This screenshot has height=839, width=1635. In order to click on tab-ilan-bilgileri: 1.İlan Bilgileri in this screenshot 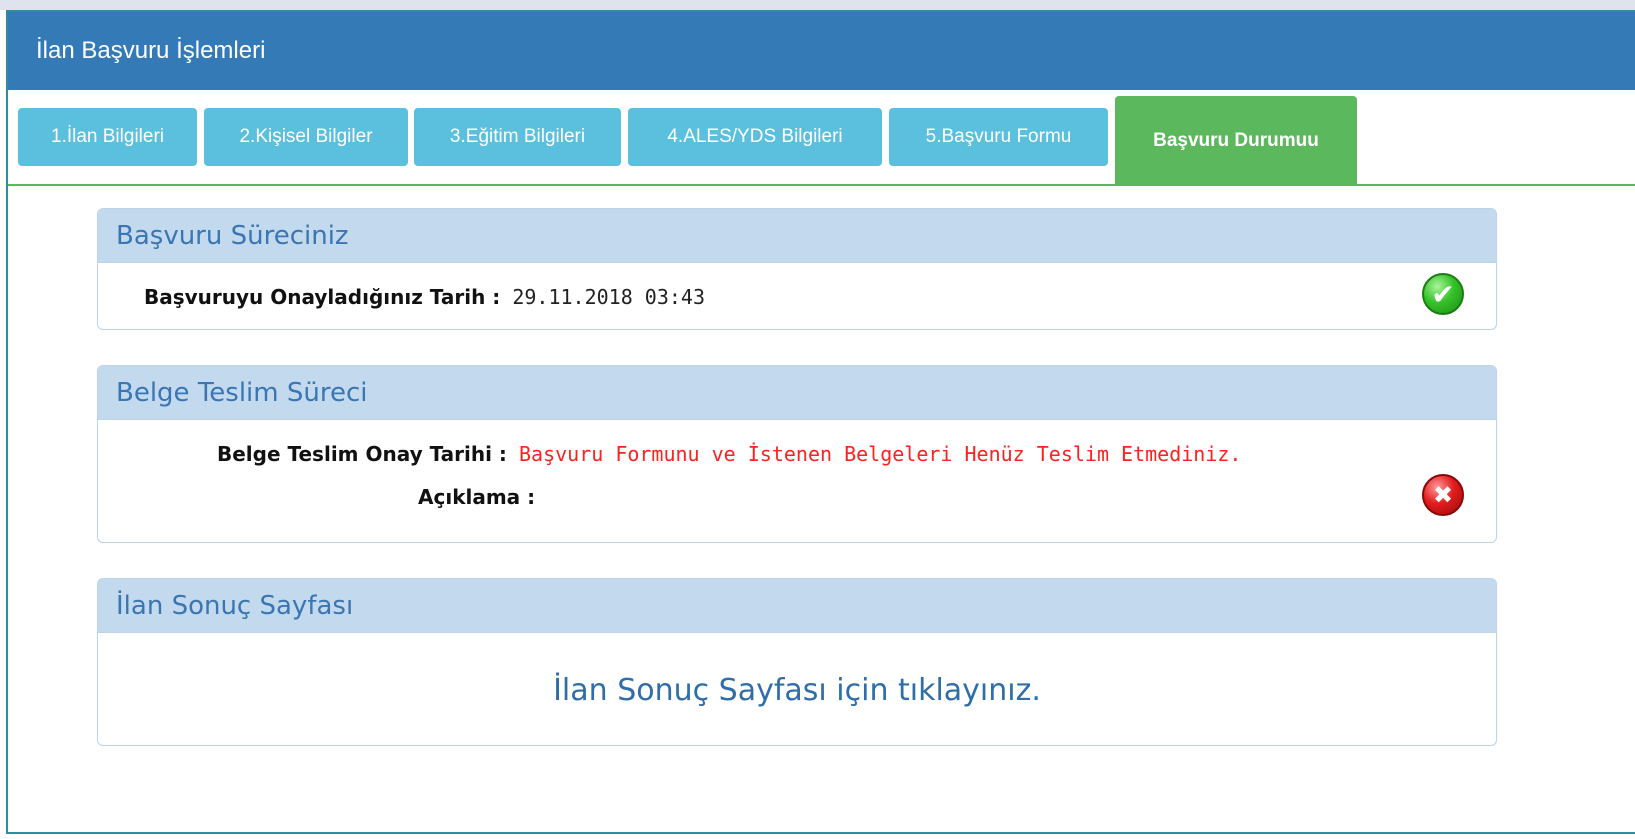, I will do `click(107, 137)`.